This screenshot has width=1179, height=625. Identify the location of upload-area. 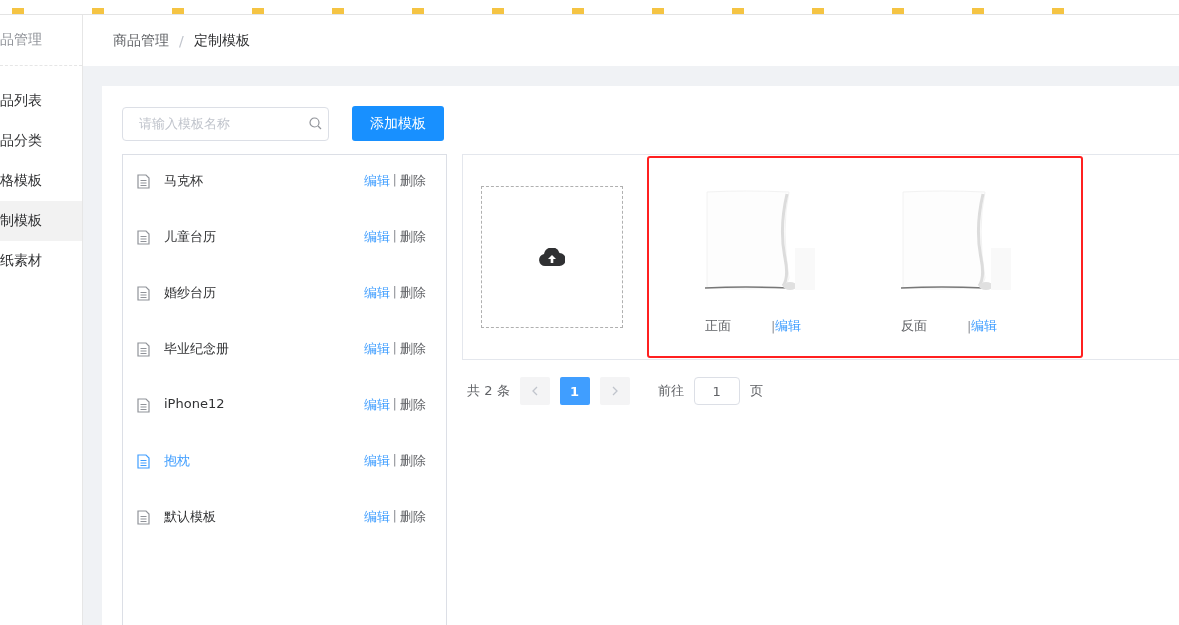
(552, 257).